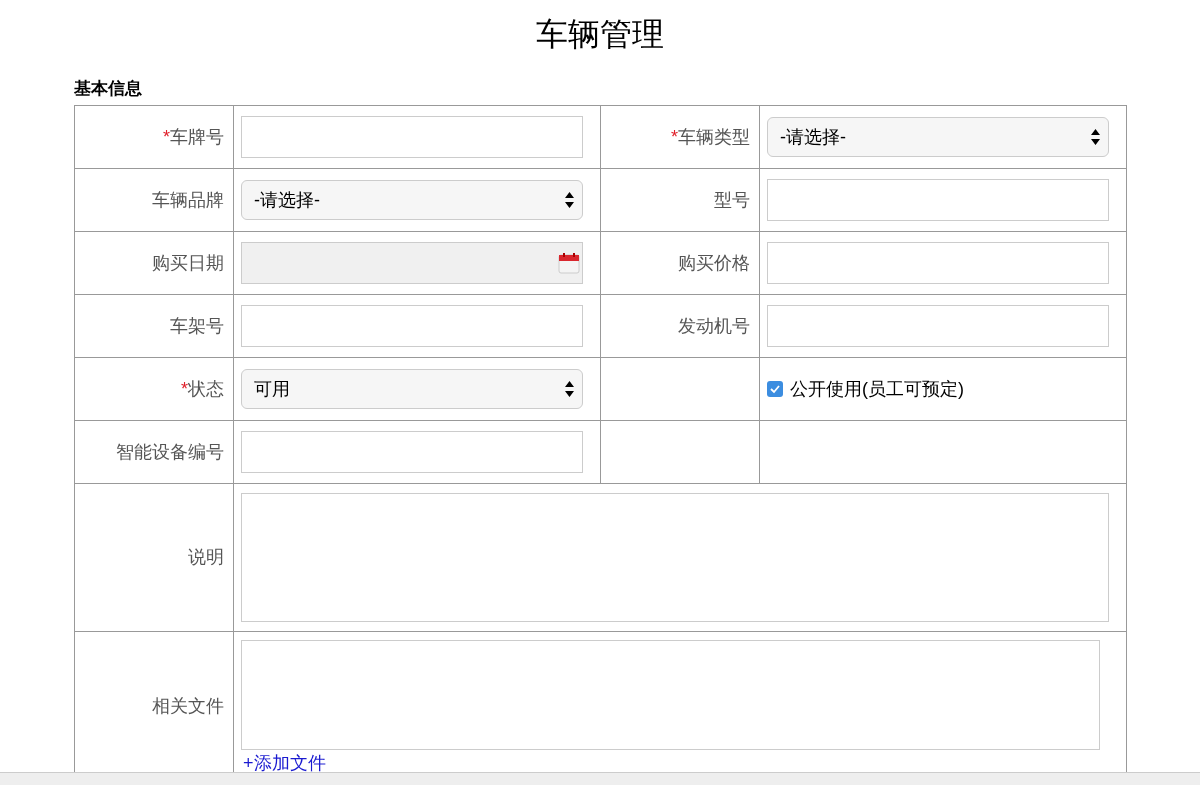  What do you see at coordinates (877, 389) in the screenshot?
I see `checkbox-label: 公开使用(员工可预定)` at bounding box center [877, 389].